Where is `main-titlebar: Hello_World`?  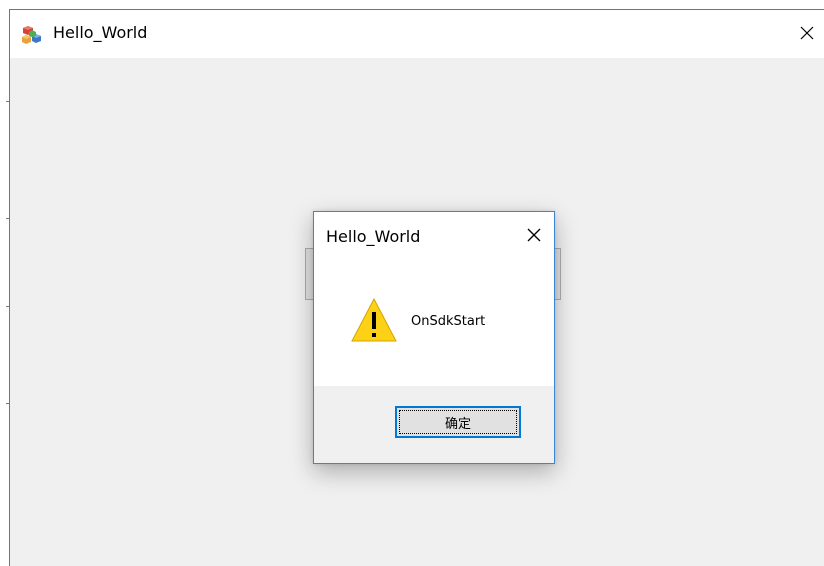
main-titlebar: Hello_World is located at coordinates (417, 34).